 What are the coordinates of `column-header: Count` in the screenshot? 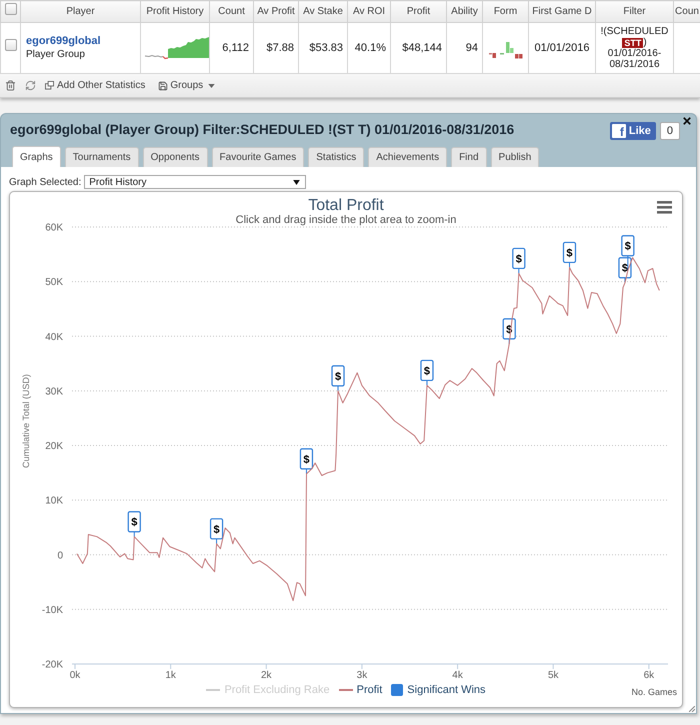 It's located at (232, 11).